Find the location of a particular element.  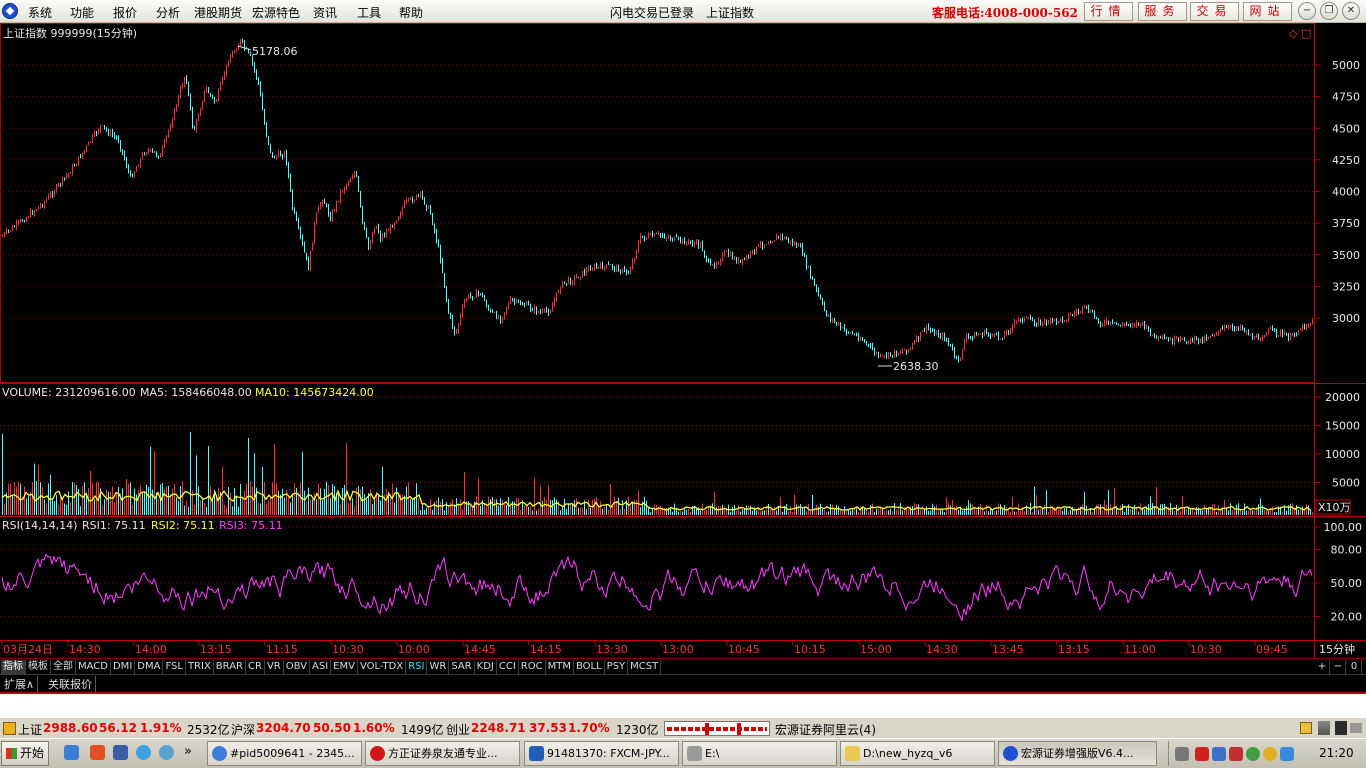

zoom-in-button: + is located at coordinates (1322, 667).